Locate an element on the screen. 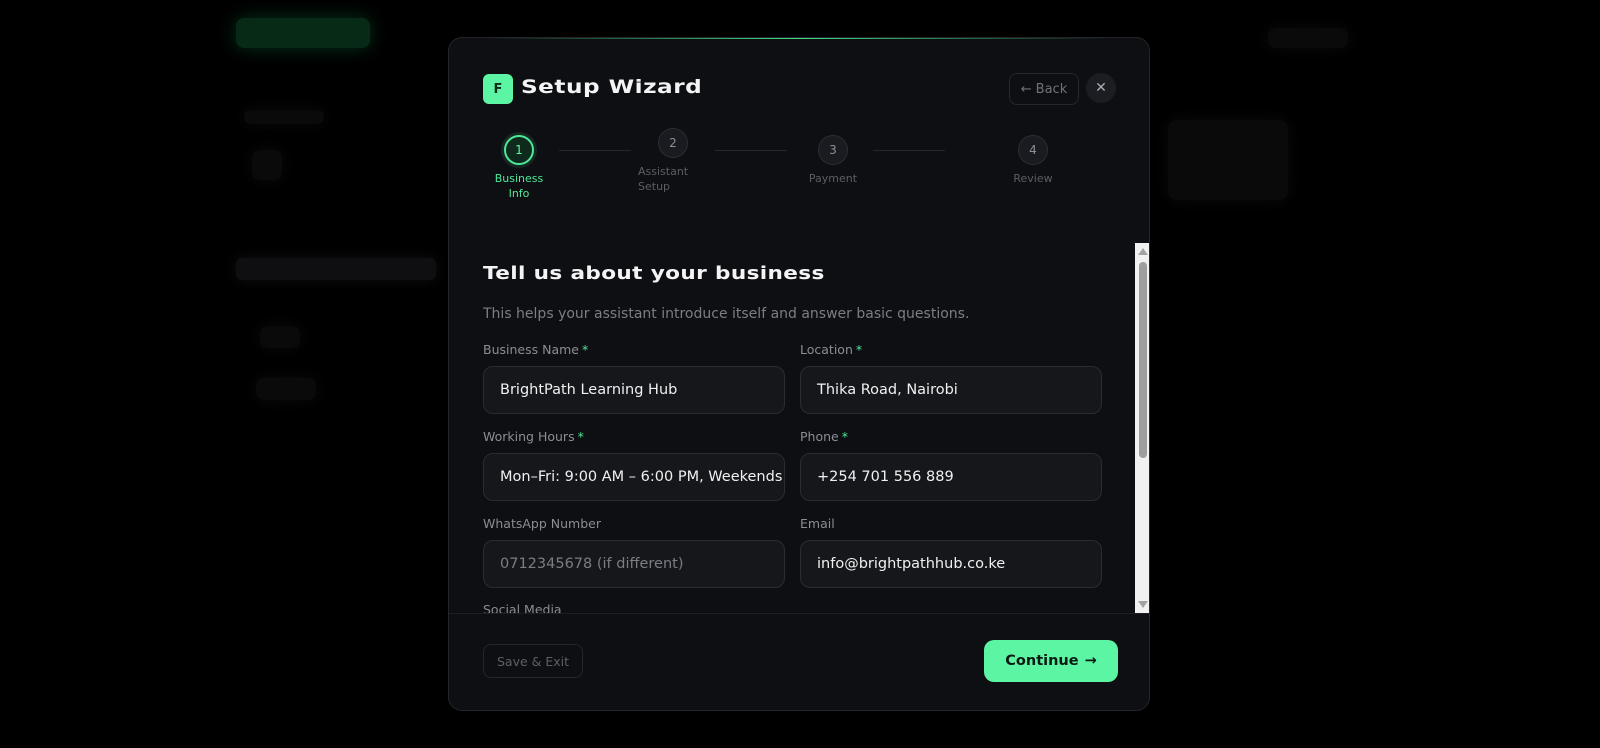 The height and width of the screenshot is (748, 1600). email-field: Email info@brightpathhub.co.ke is located at coordinates (951, 552).